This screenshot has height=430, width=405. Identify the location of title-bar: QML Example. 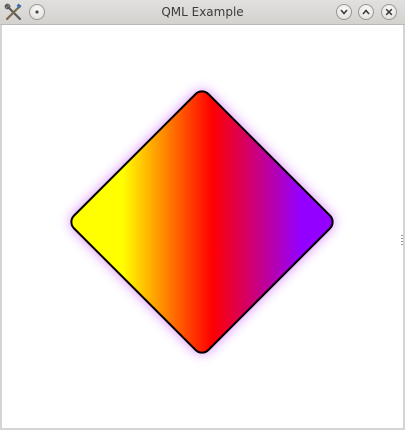
(202, 12).